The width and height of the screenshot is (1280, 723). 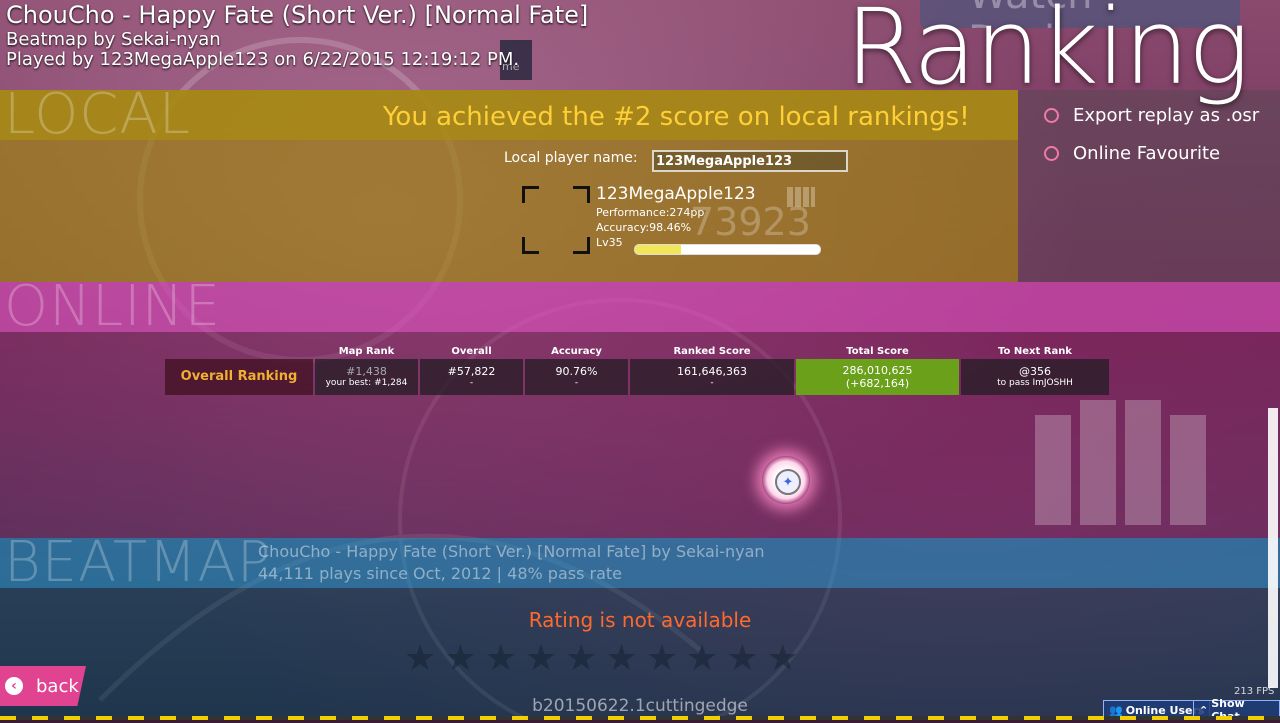 I want to click on rating-message: Rating is not available, so click(x=640, y=620).